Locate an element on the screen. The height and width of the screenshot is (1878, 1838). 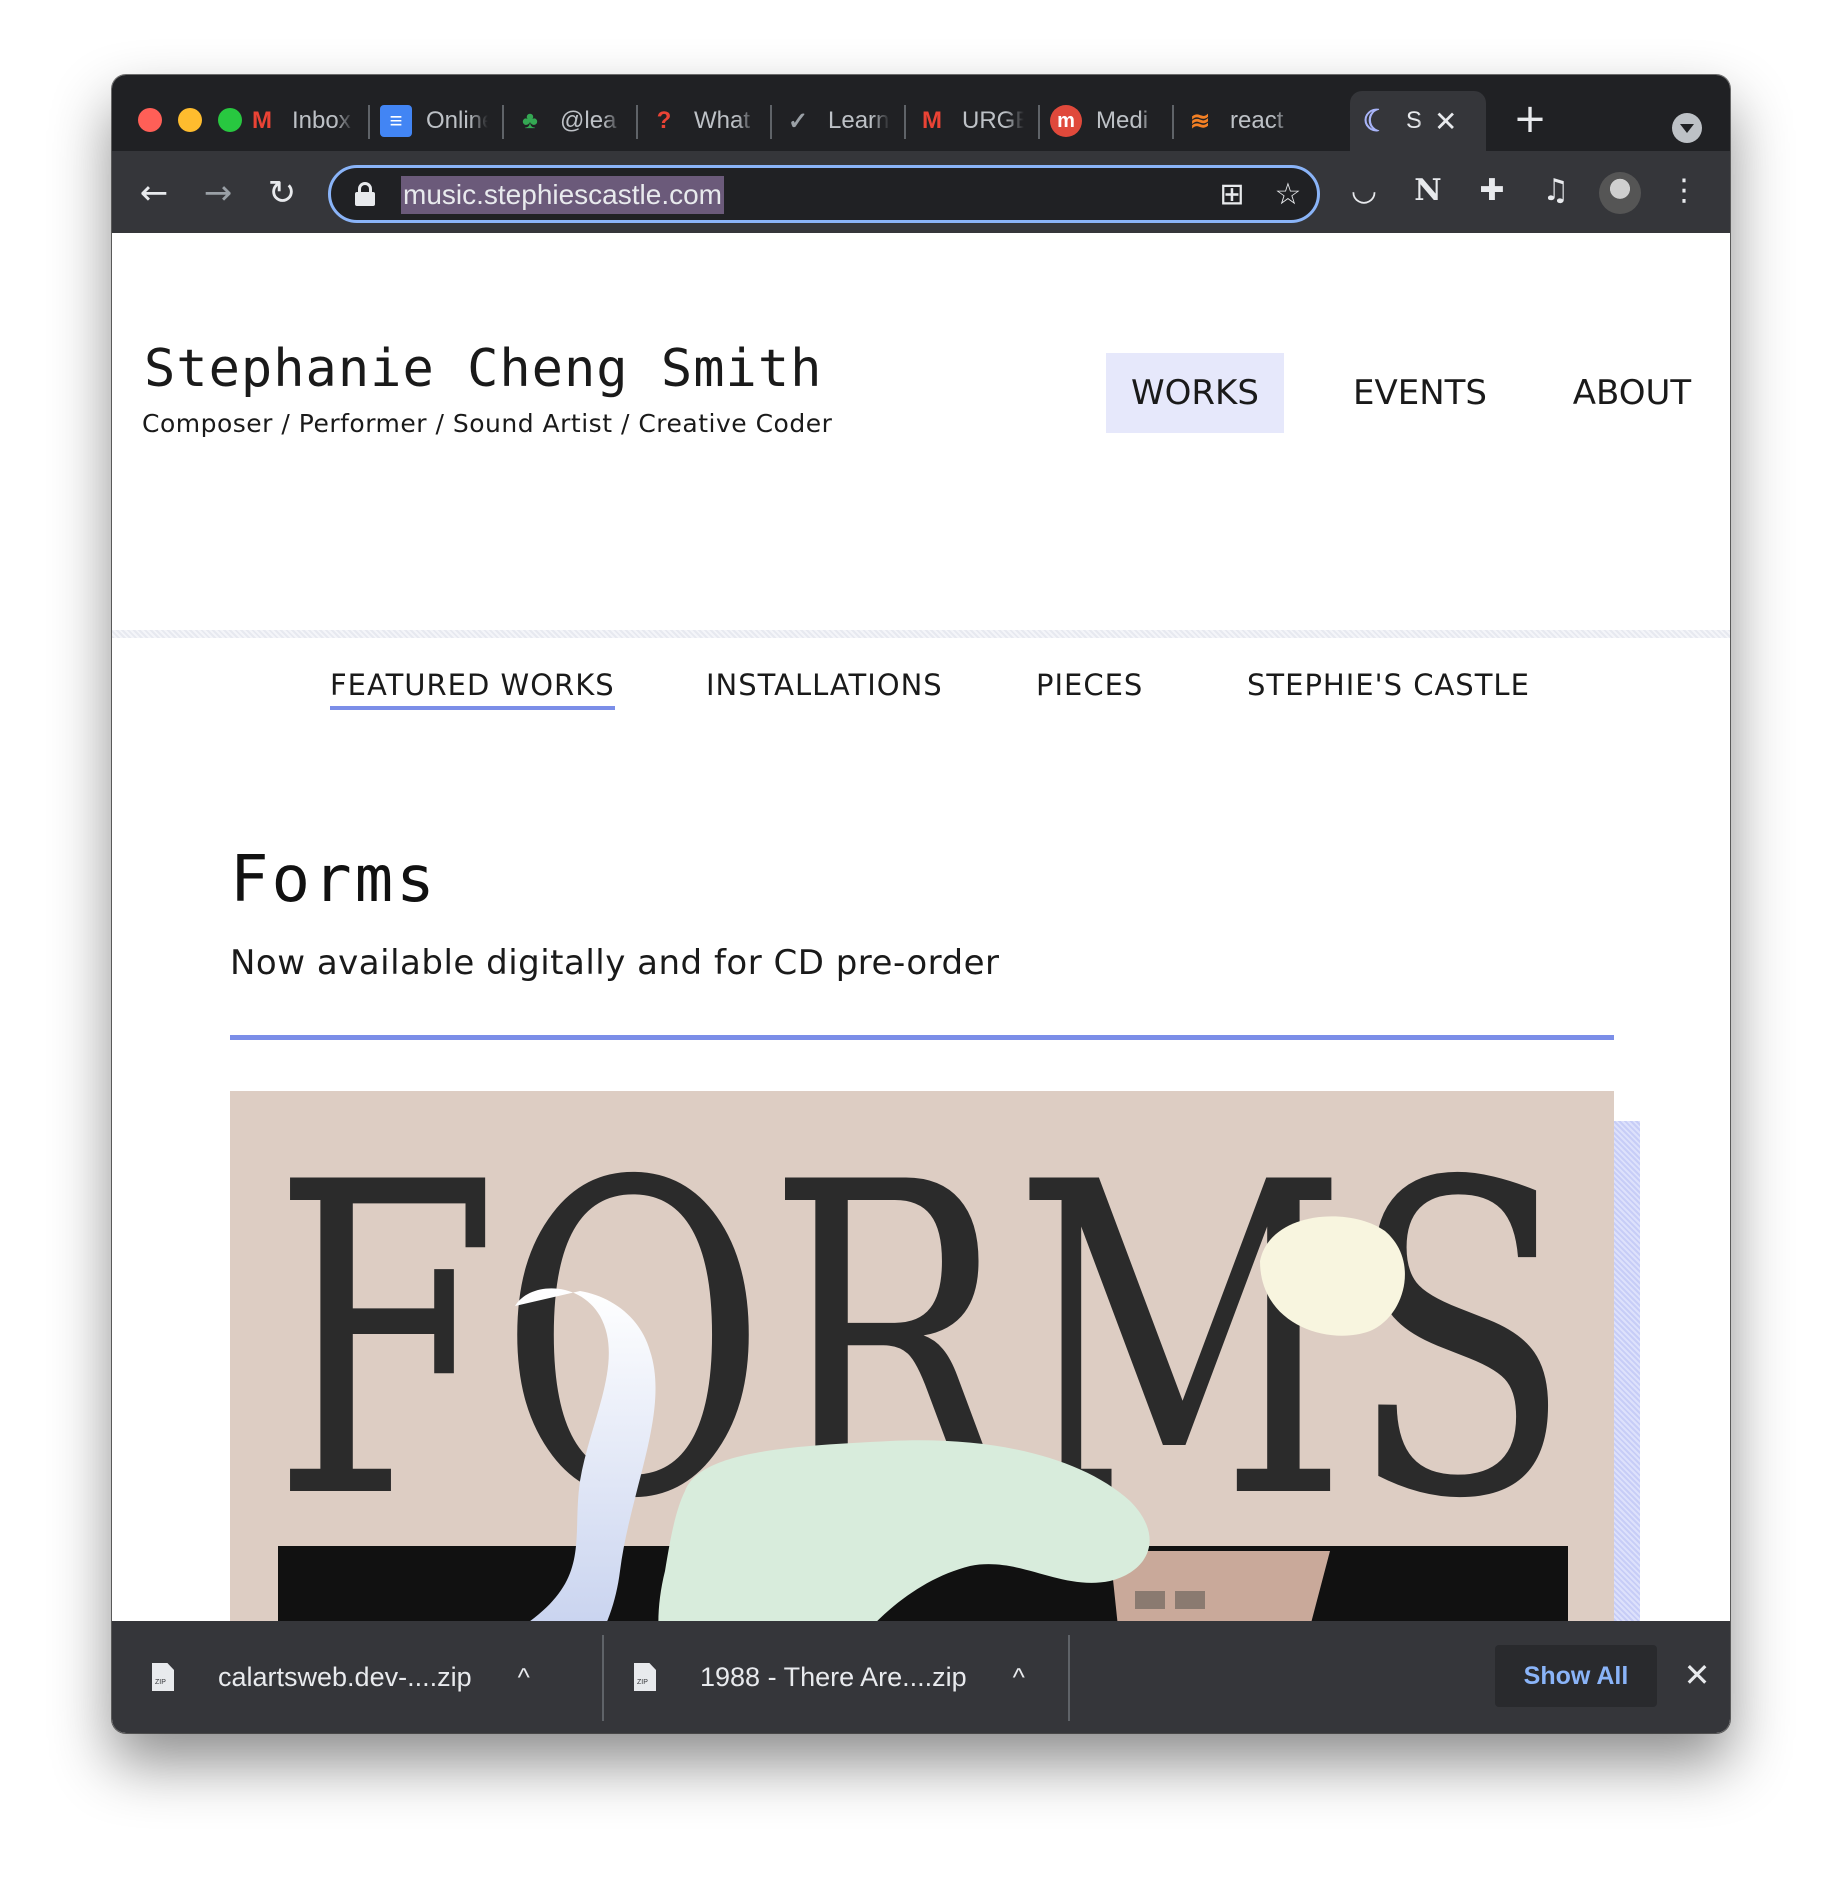
tab-lea: ♣ @lea is located at coordinates (571, 121).